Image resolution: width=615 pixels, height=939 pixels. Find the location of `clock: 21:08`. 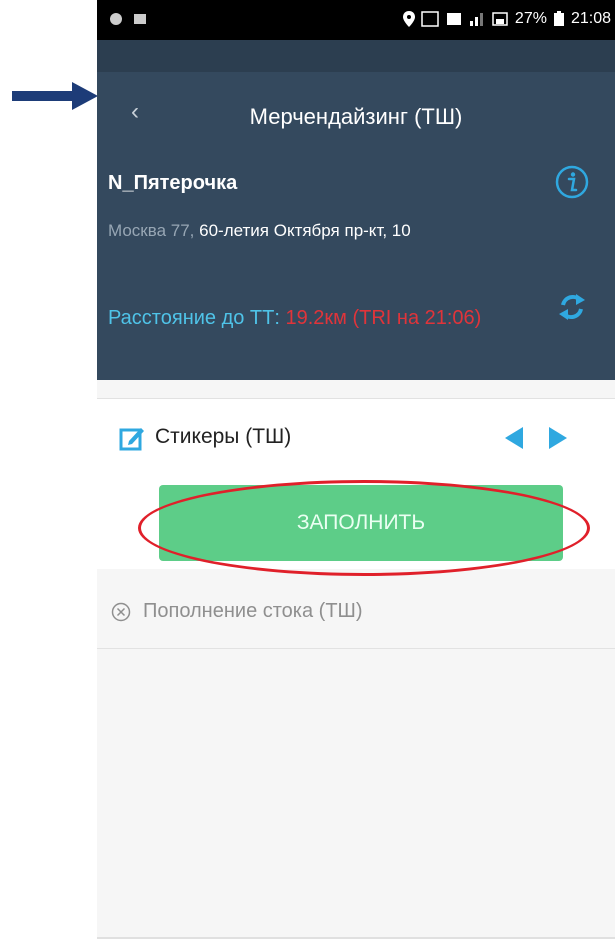

clock: 21:08 is located at coordinates (590, 18).